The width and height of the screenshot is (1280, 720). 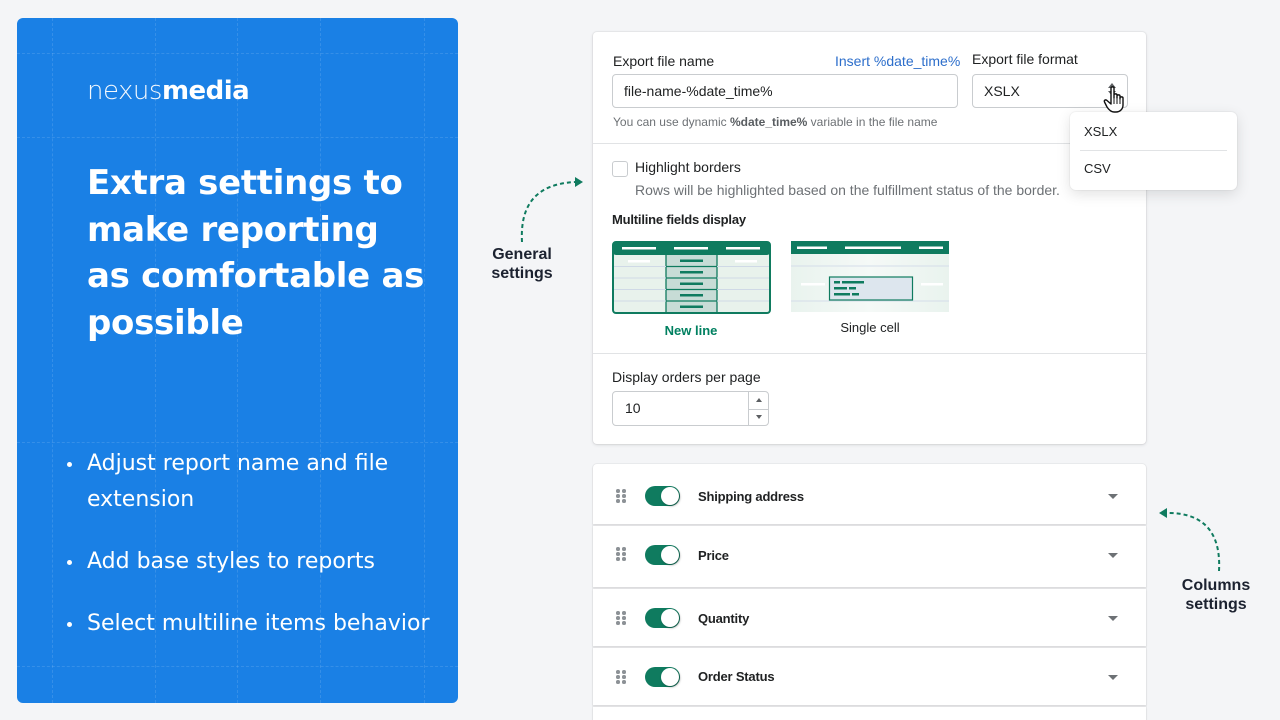 What do you see at coordinates (671, 122) in the screenshot?
I see `help-text: You can use dynamic` at bounding box center [671, 122].